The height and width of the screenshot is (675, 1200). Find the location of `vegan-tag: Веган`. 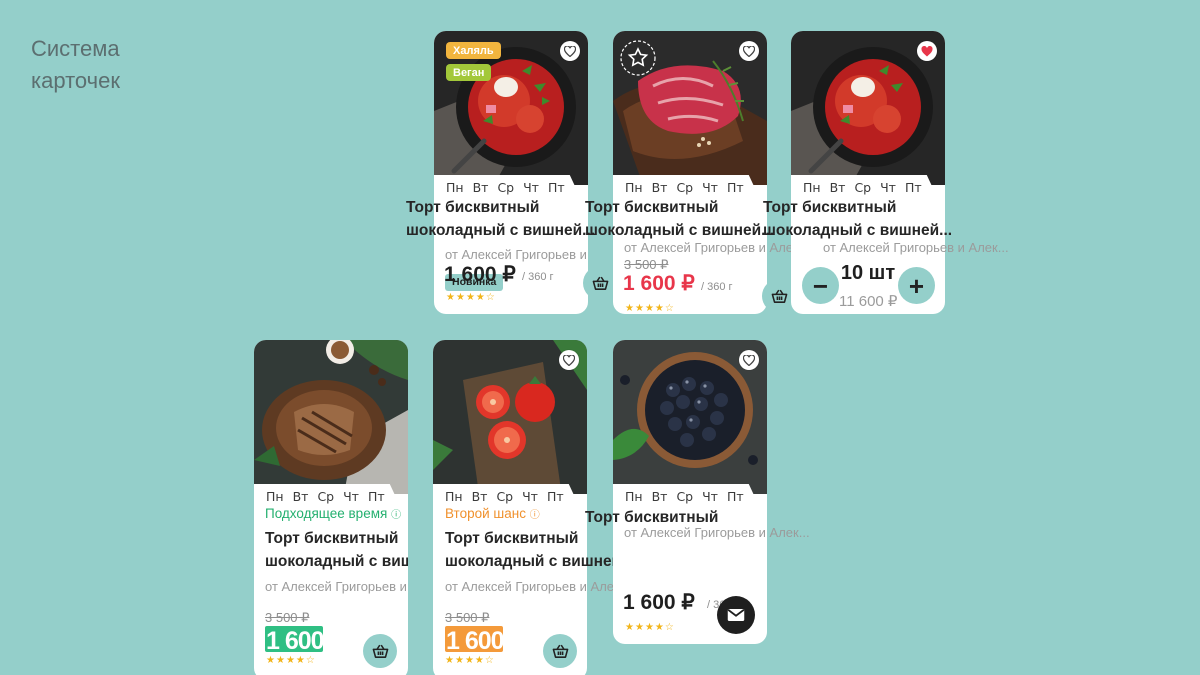

vegan-tag: Веган is located at coordinates (469, 72).